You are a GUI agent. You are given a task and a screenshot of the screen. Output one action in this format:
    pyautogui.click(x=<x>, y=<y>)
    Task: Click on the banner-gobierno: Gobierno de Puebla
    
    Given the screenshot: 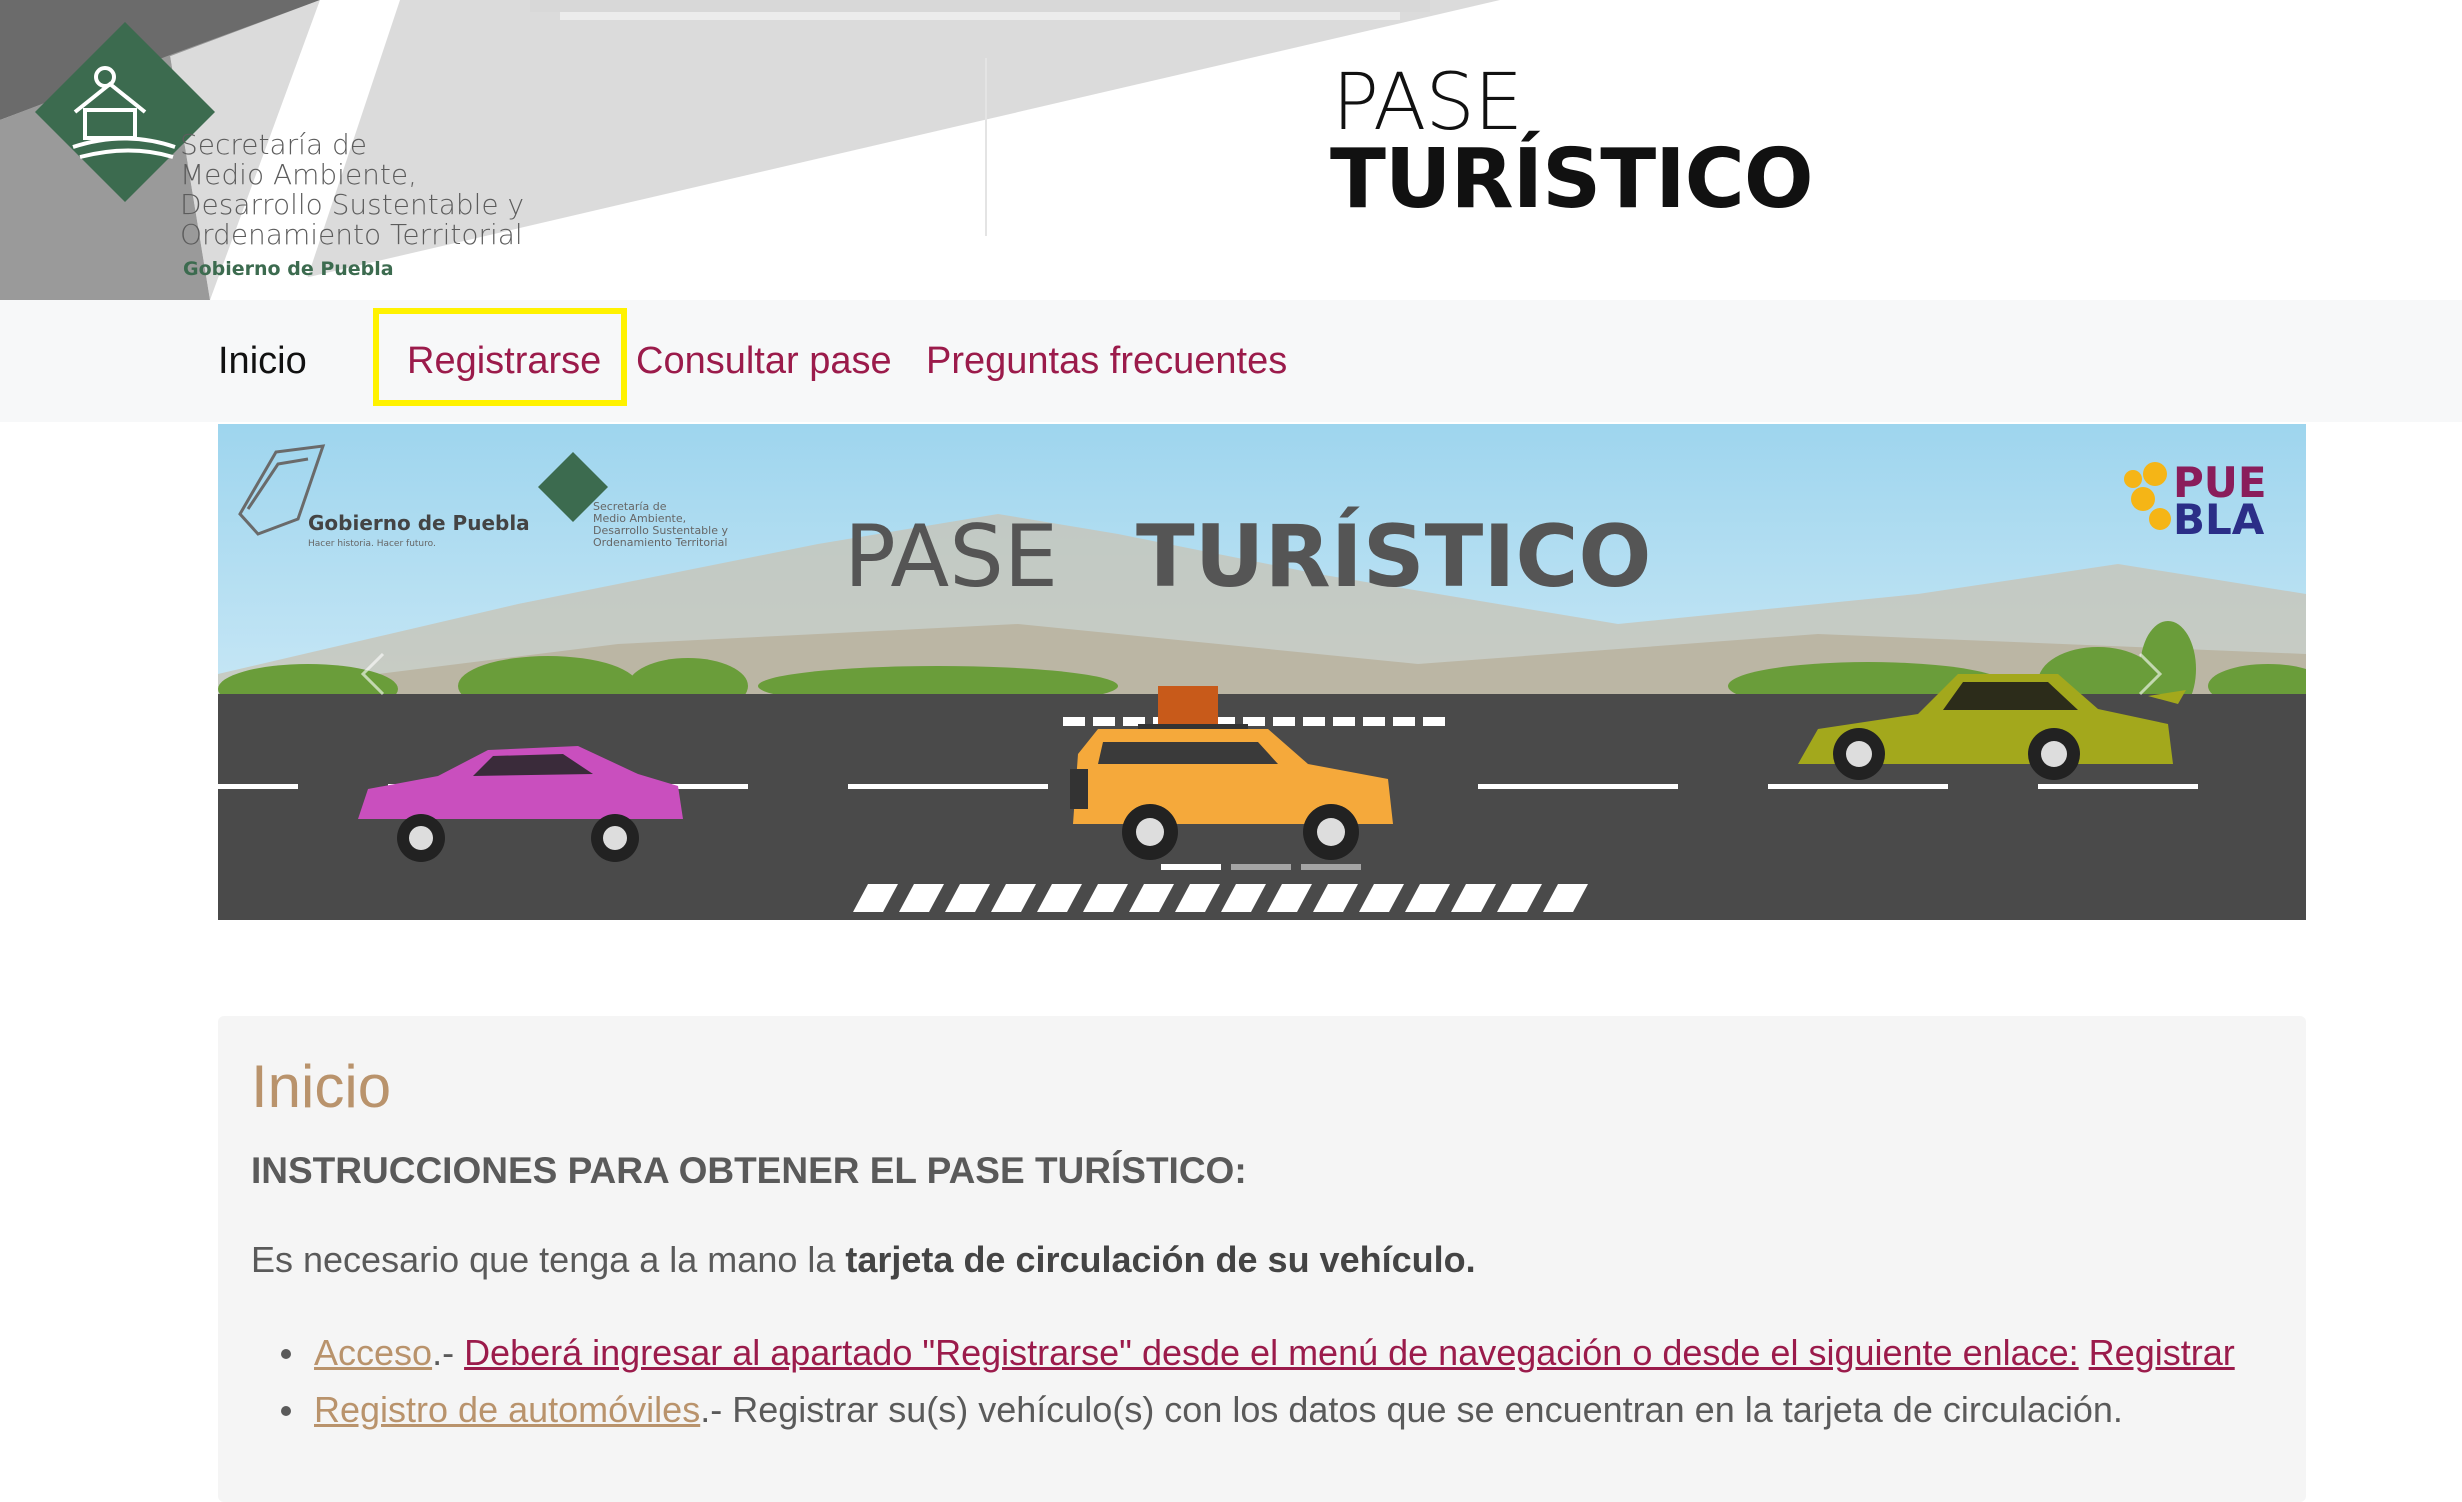 What is the action you would take?
    pyautogui.click(x=419, y=523)
    